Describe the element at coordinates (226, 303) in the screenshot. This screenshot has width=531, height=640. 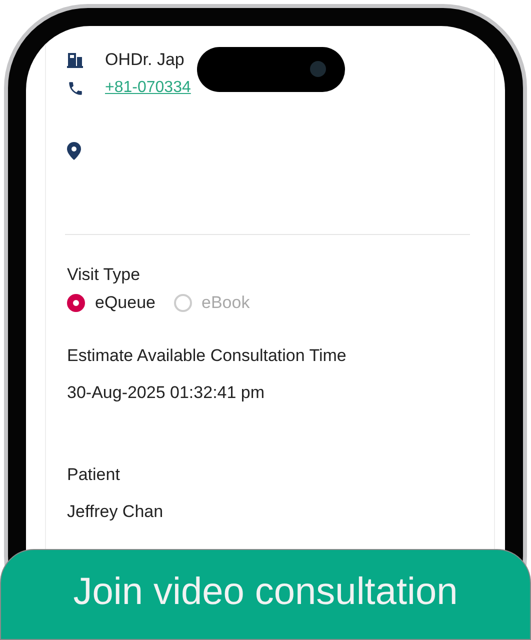
I see `radio-label: eBook` at that location.